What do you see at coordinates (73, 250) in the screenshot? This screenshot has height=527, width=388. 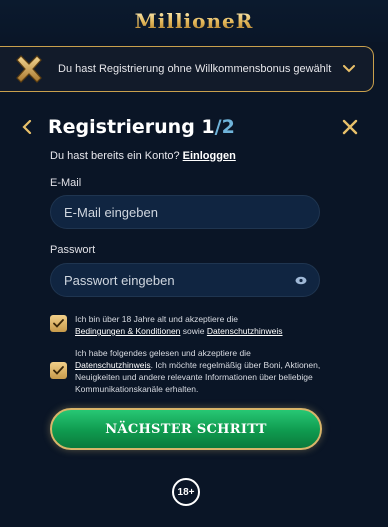 I see `password-label: Passwort` at bounding box center [73, 250].